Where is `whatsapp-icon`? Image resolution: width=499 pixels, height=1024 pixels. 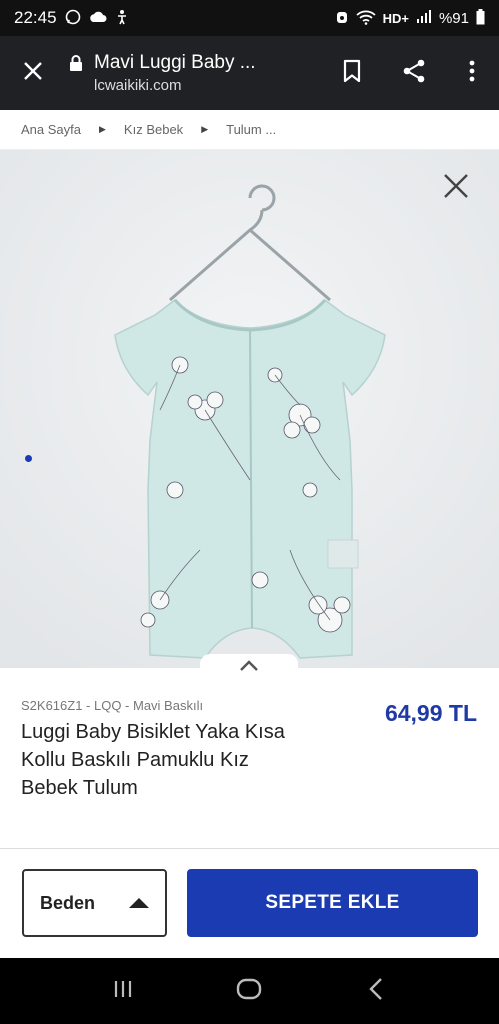
whatsapp-icon is located at coordinates (73, 18).